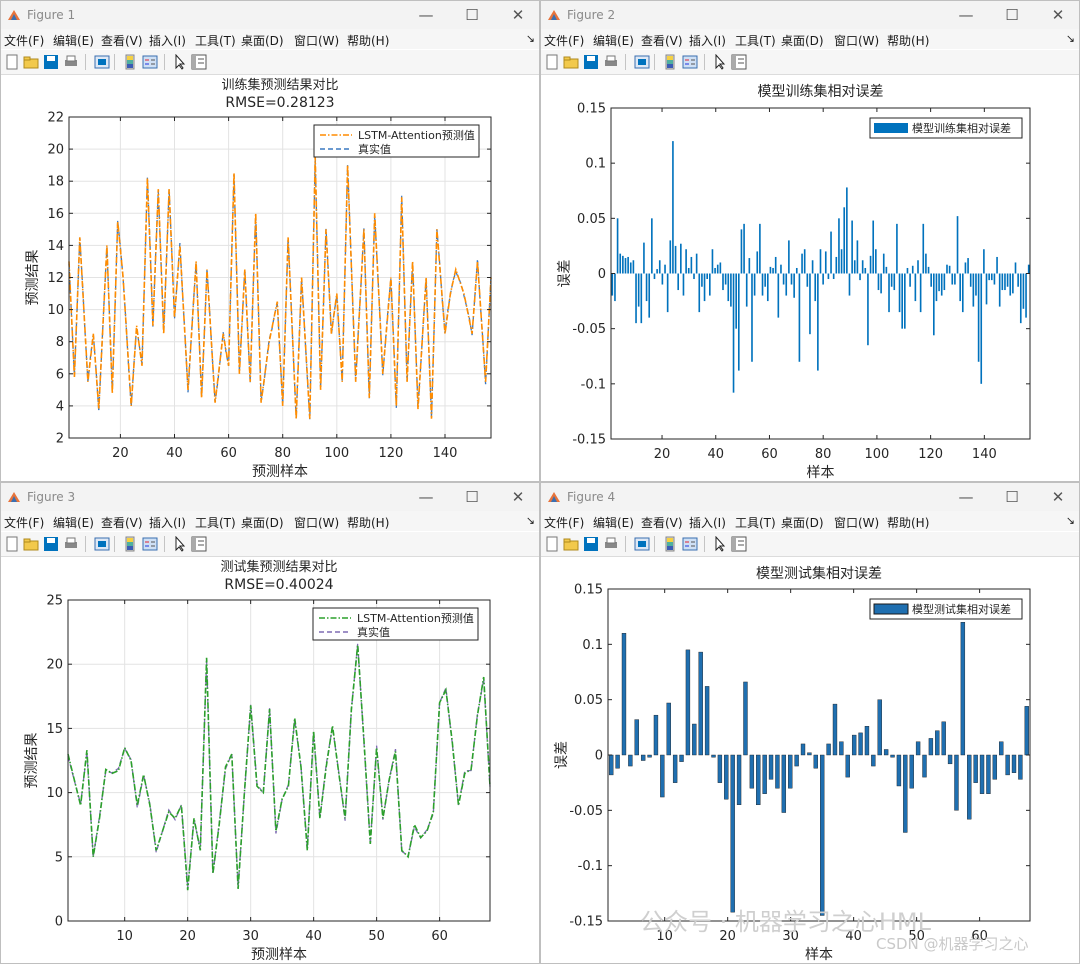 This screenshot has height=964, width=1080. Describe the element at coordinates (589, 440) in the screenshot. I see `y-tick-label: -0.15` at that location.